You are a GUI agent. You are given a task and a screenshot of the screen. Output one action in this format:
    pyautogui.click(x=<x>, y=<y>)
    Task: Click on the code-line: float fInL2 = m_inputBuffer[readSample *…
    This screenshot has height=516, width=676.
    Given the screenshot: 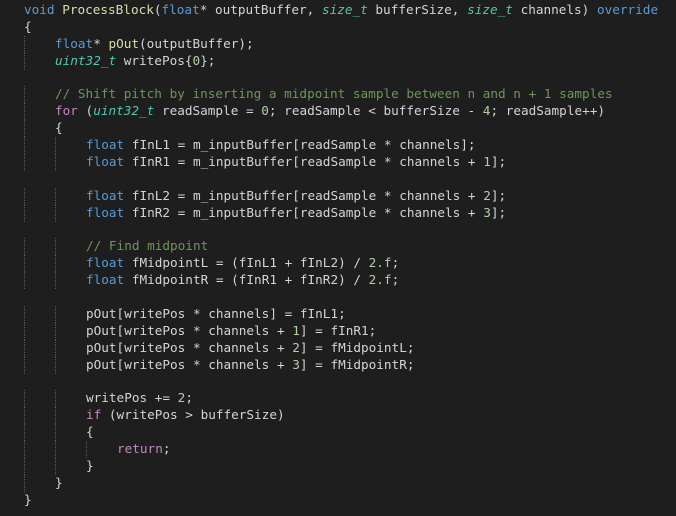 What is the action you would take?
    pyautogui.click(x=341, y=196)
    